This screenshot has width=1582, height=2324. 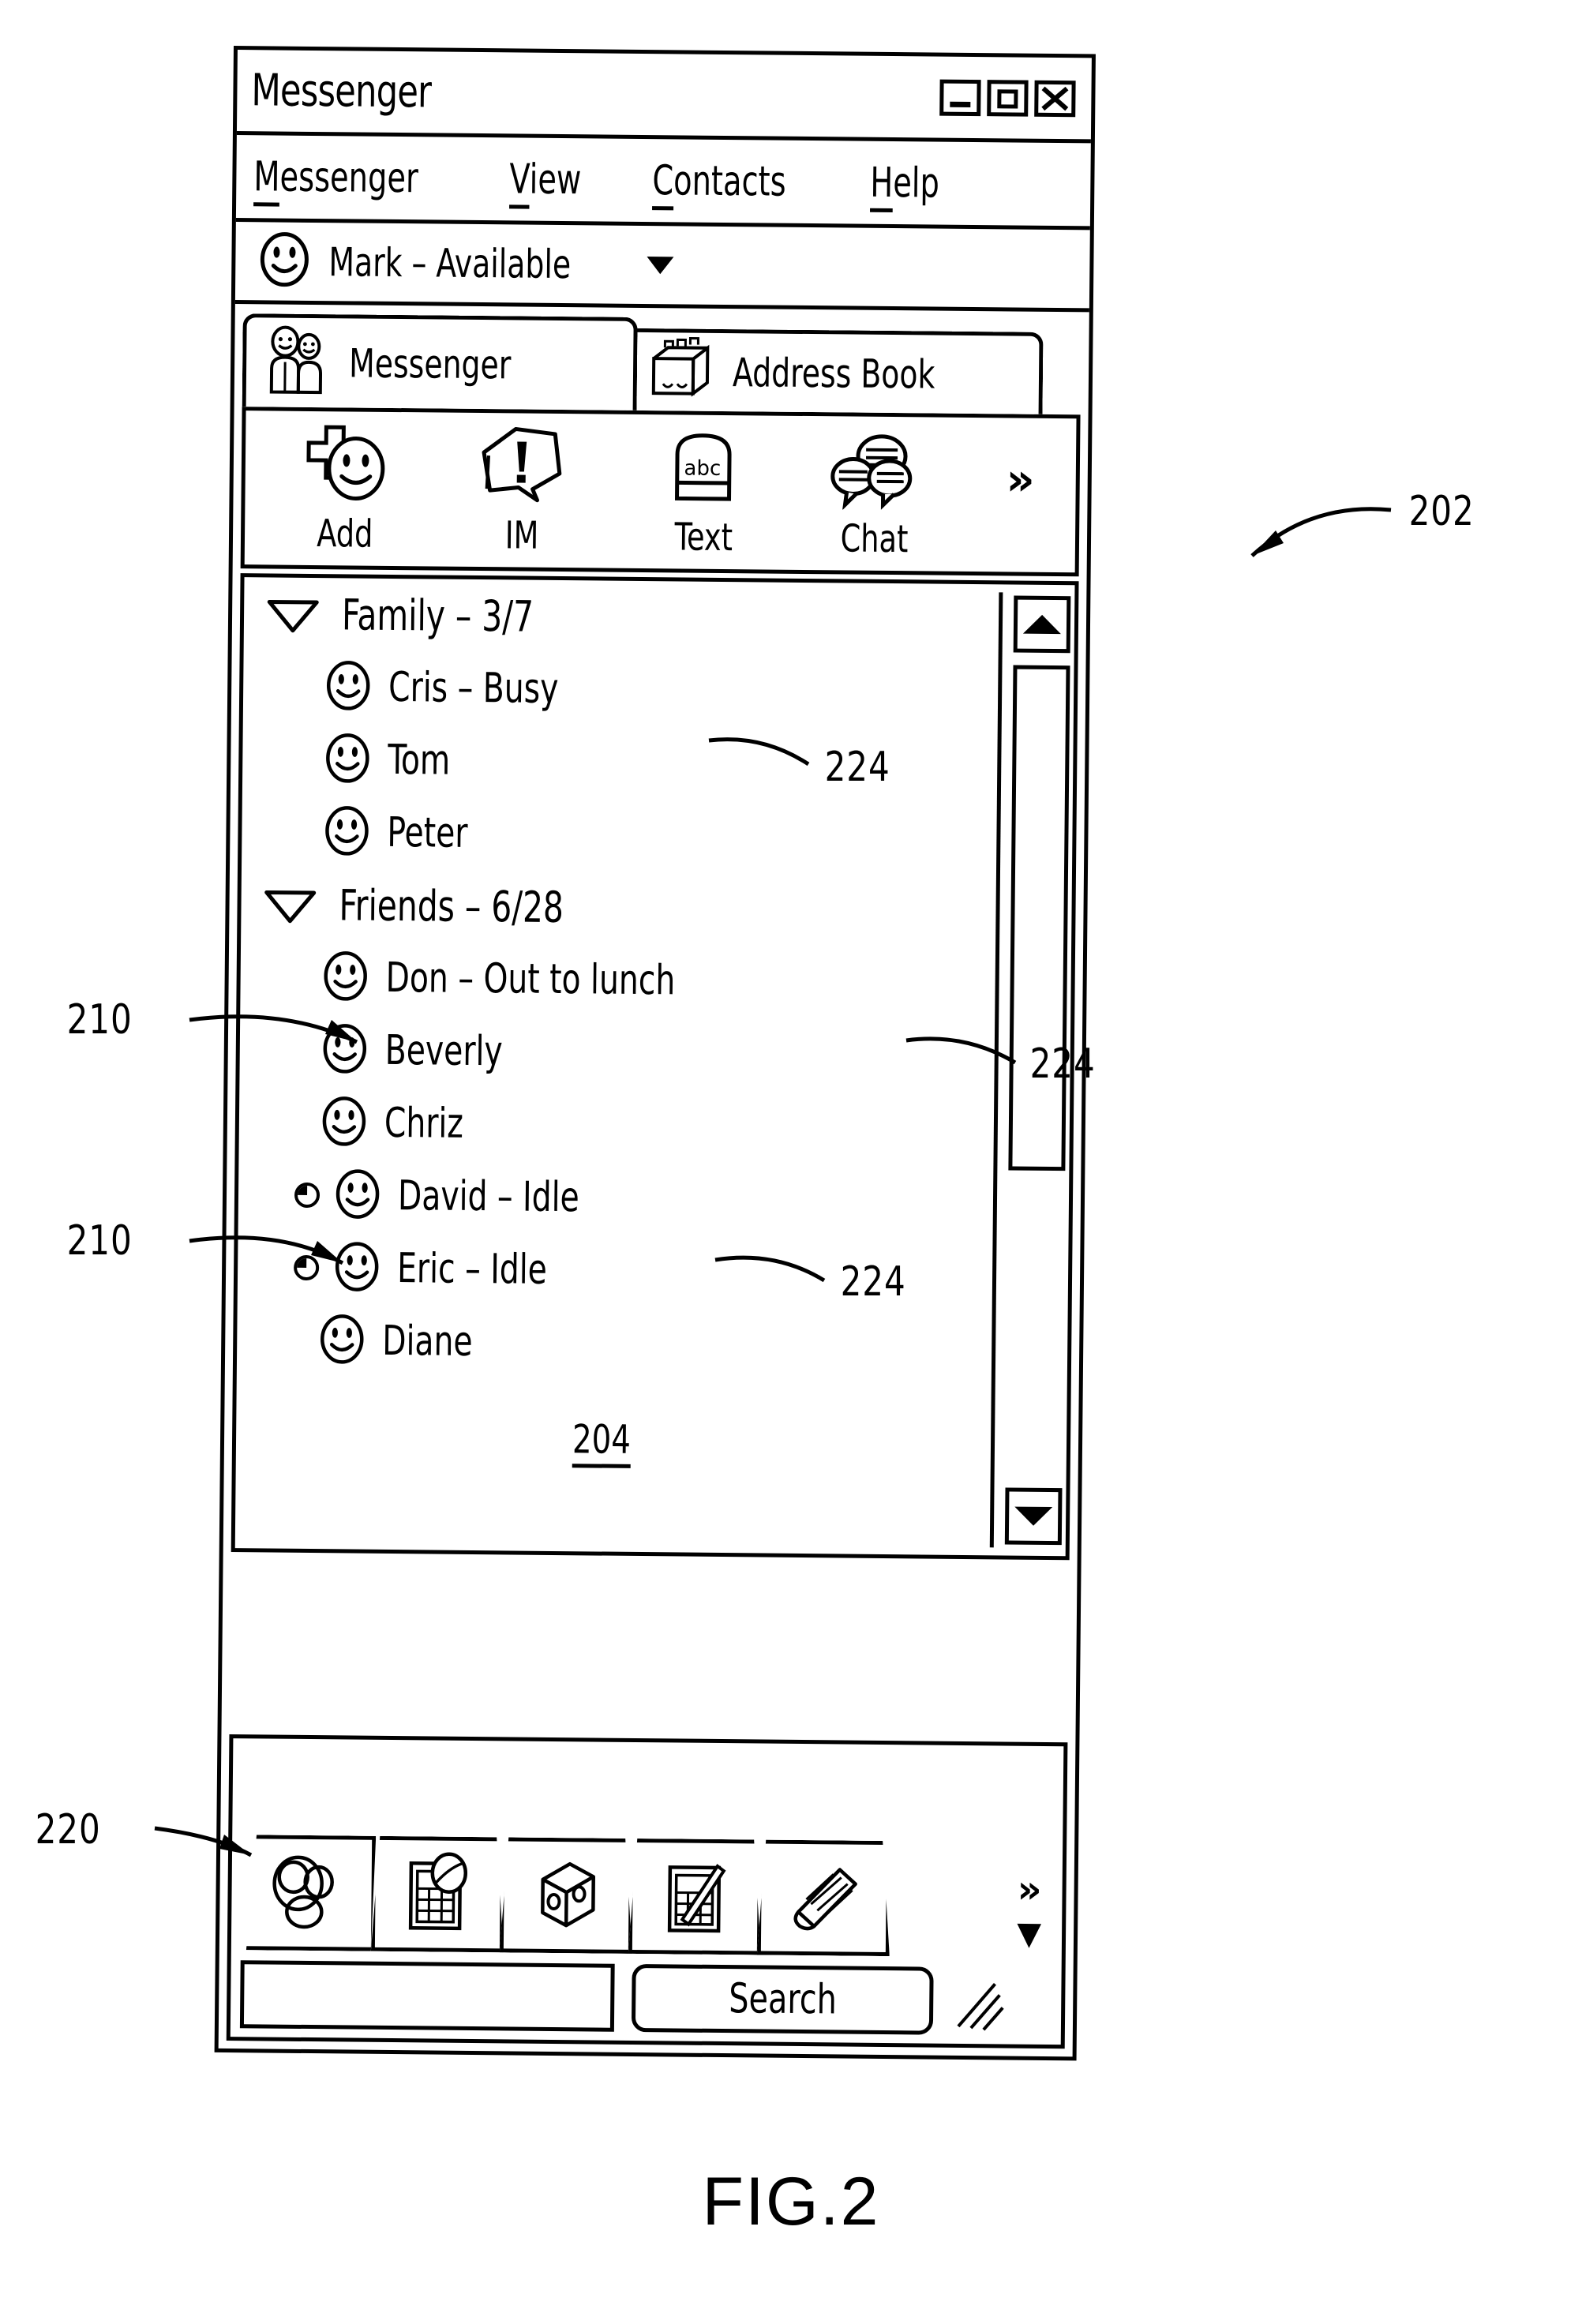 I want to click on bottom-tab-strip, so click(x=647, y=1895).